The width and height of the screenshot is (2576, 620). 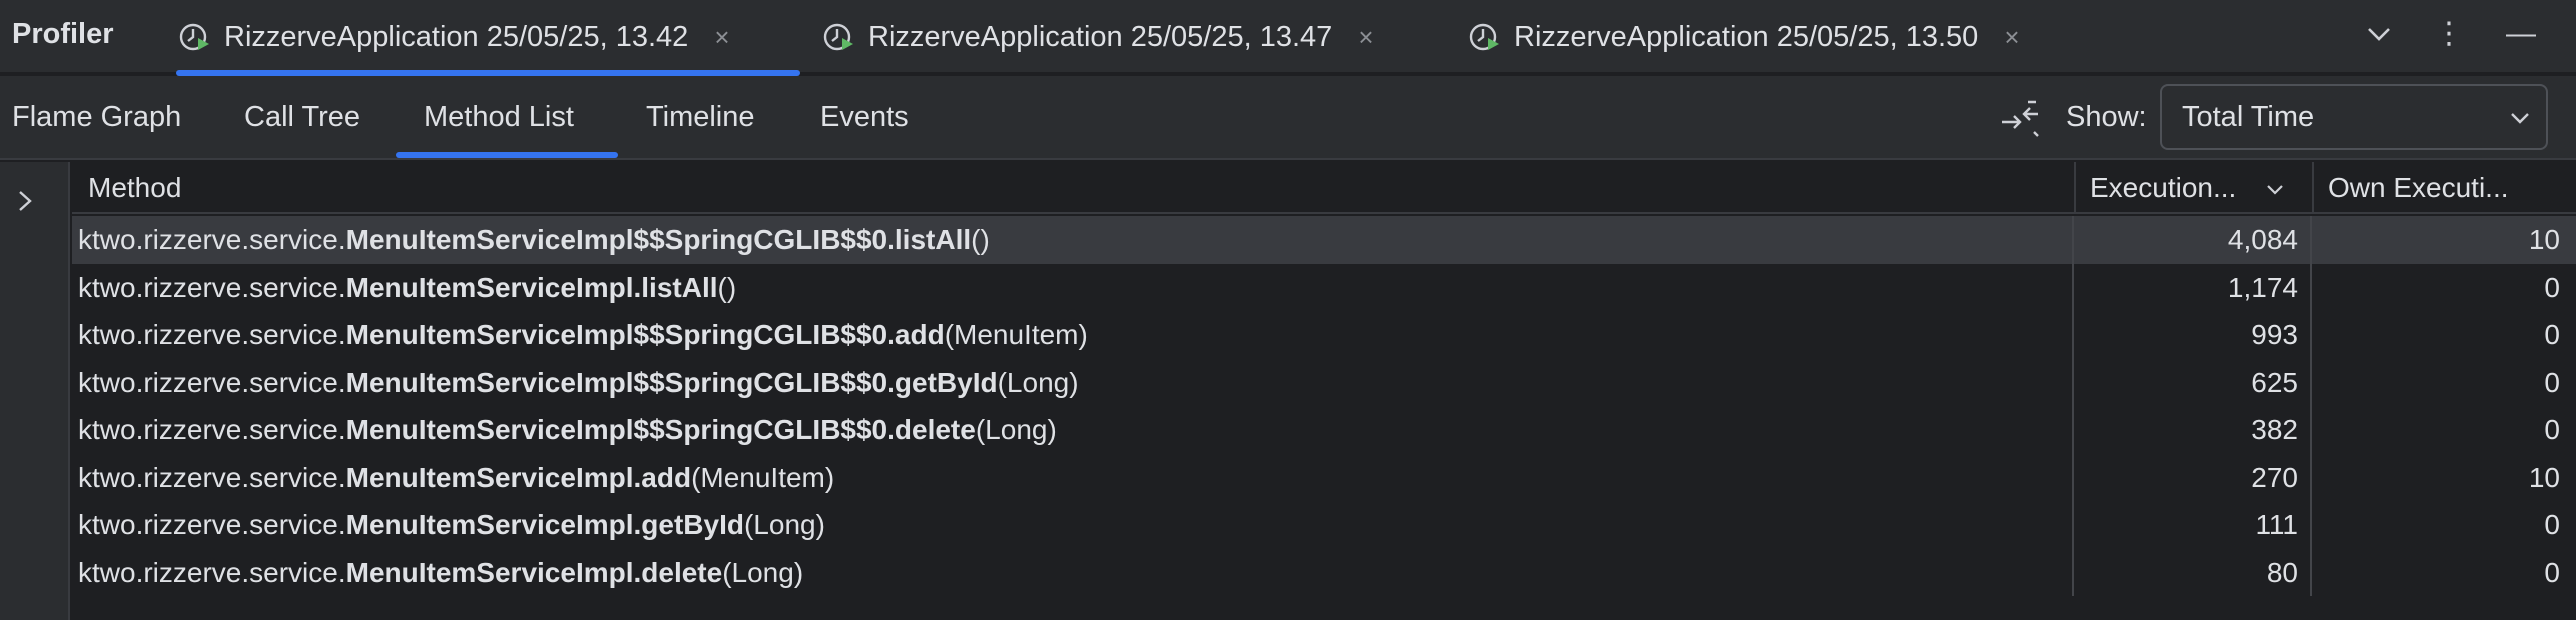 What do you see at coordinates (308, 117) in the screenshot?
I see `tab-call-tree: Call Tree` at bounding box center [308, 117].